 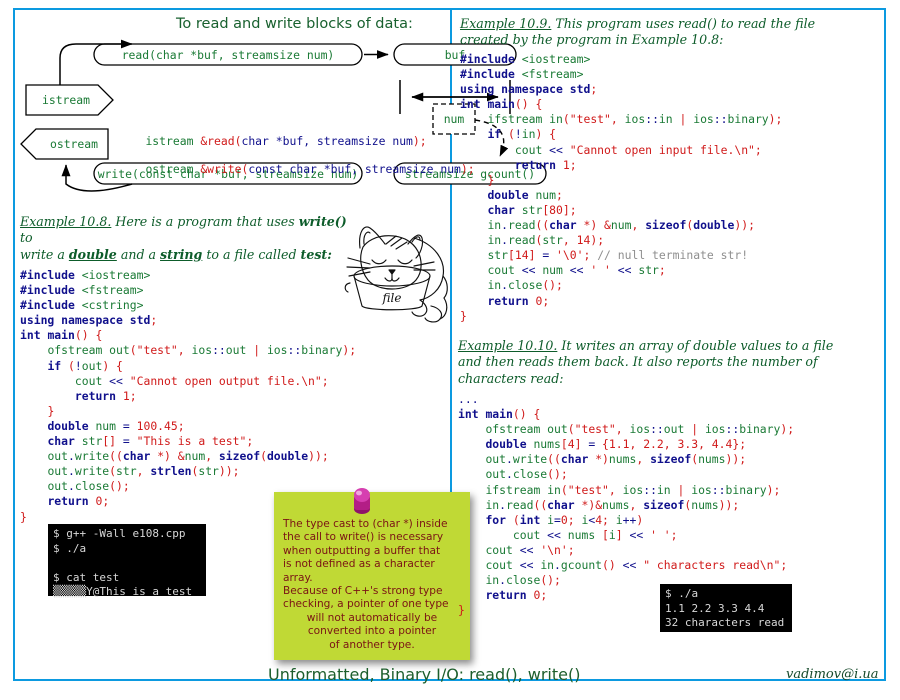 What do you see at coordinates (66, 100) in the screenshot?
I see `diagram-tag-istream: istream` at bounding box center [66, 100].